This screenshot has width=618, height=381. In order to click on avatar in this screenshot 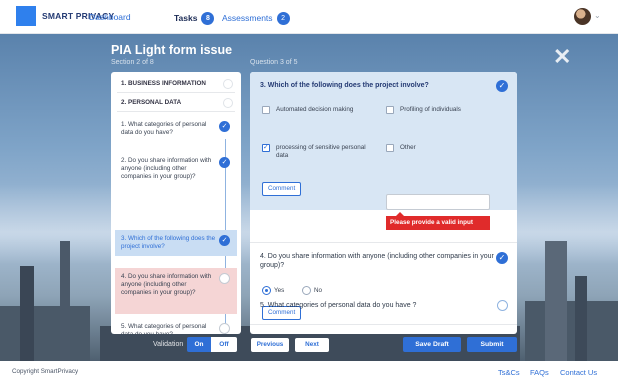, I will do `click(582, 16)`.